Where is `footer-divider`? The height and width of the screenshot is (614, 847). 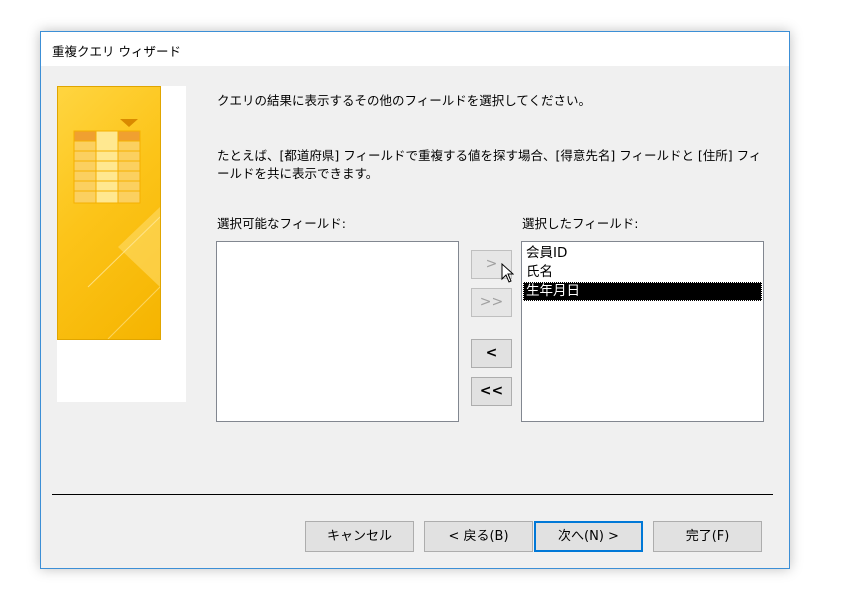
footer-divider is located at coordinates (412, 494).